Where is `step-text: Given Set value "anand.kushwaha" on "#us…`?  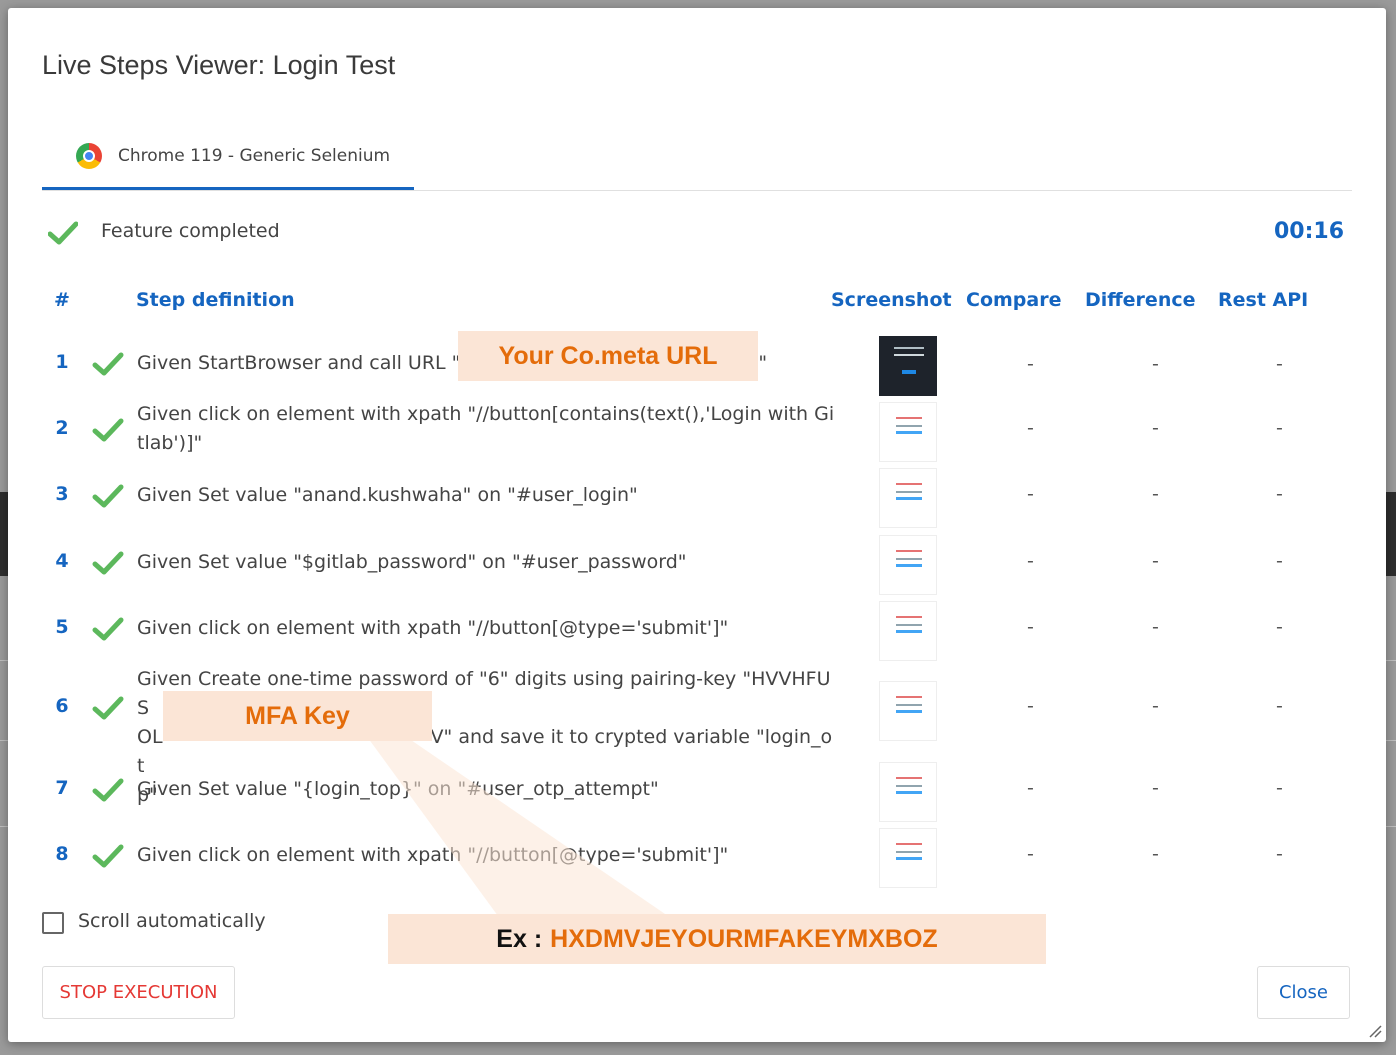 step-text: Given Set value "anand.kushwaha" on "#us… is located at coordinates (387, 495).